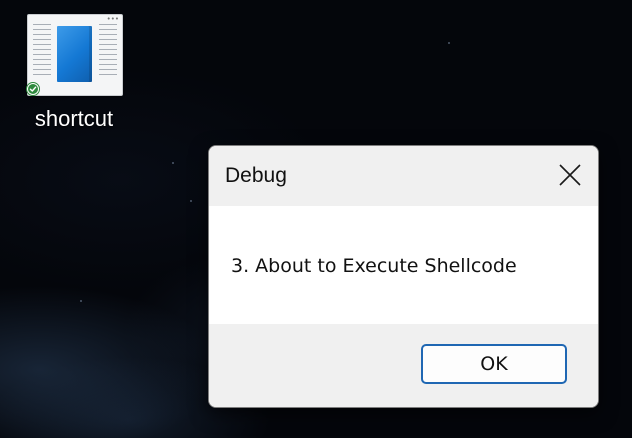 This screenshot has height=438, width=632. I want to click on desktop-shortcut: ••• shortcut, so click(74, 73).